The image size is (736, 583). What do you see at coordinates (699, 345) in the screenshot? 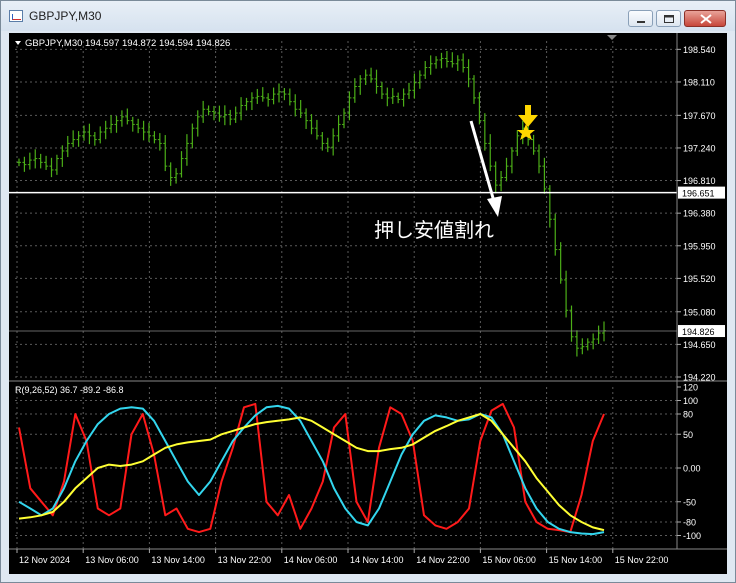
I see `price-tick-label: 194.650` at bounding box center [699, 345].